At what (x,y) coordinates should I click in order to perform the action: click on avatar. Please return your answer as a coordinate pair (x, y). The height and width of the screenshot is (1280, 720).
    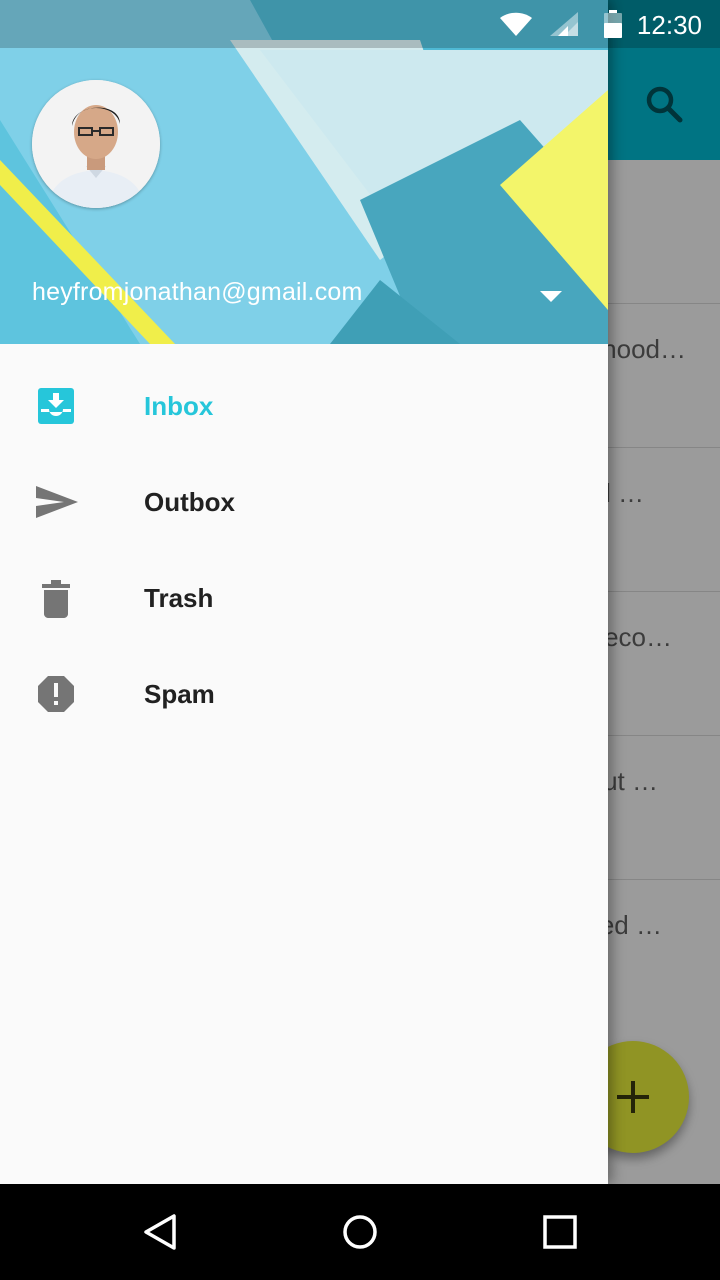
    Looking at the image, I should click on (96, 144).